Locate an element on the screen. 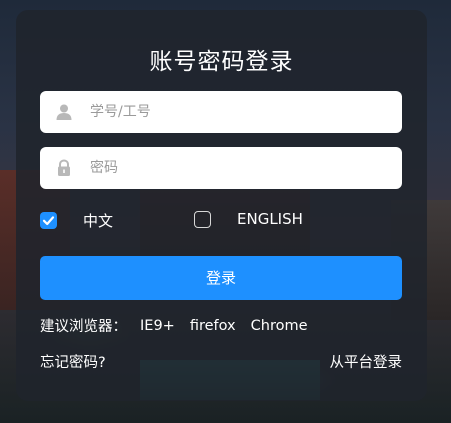 The width and height of the screenshot is (451, 423). browser-ie: IE9+ is located at coordinates (157, 325).